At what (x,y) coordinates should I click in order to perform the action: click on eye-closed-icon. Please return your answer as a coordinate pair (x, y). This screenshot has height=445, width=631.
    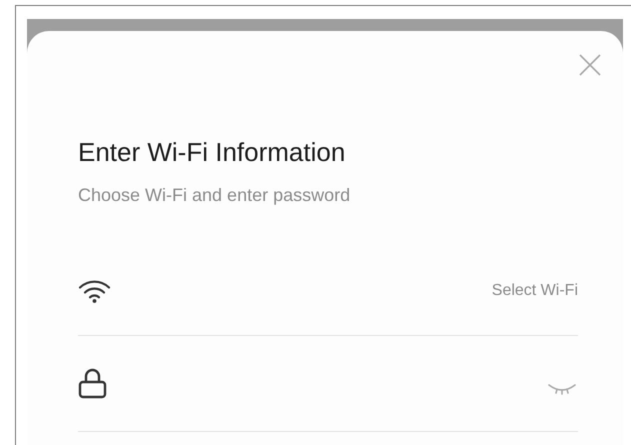
    Looking at the image, I should click on (562, 388).